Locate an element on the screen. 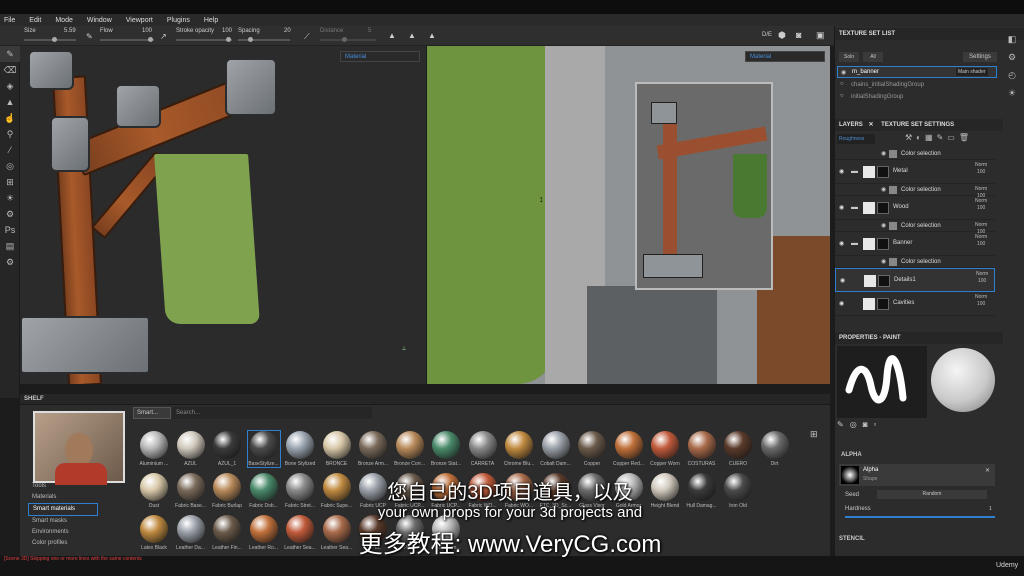 The image size is (1024, 576). material-thumbnail: CARRETA is located at coordinates (483, 449).